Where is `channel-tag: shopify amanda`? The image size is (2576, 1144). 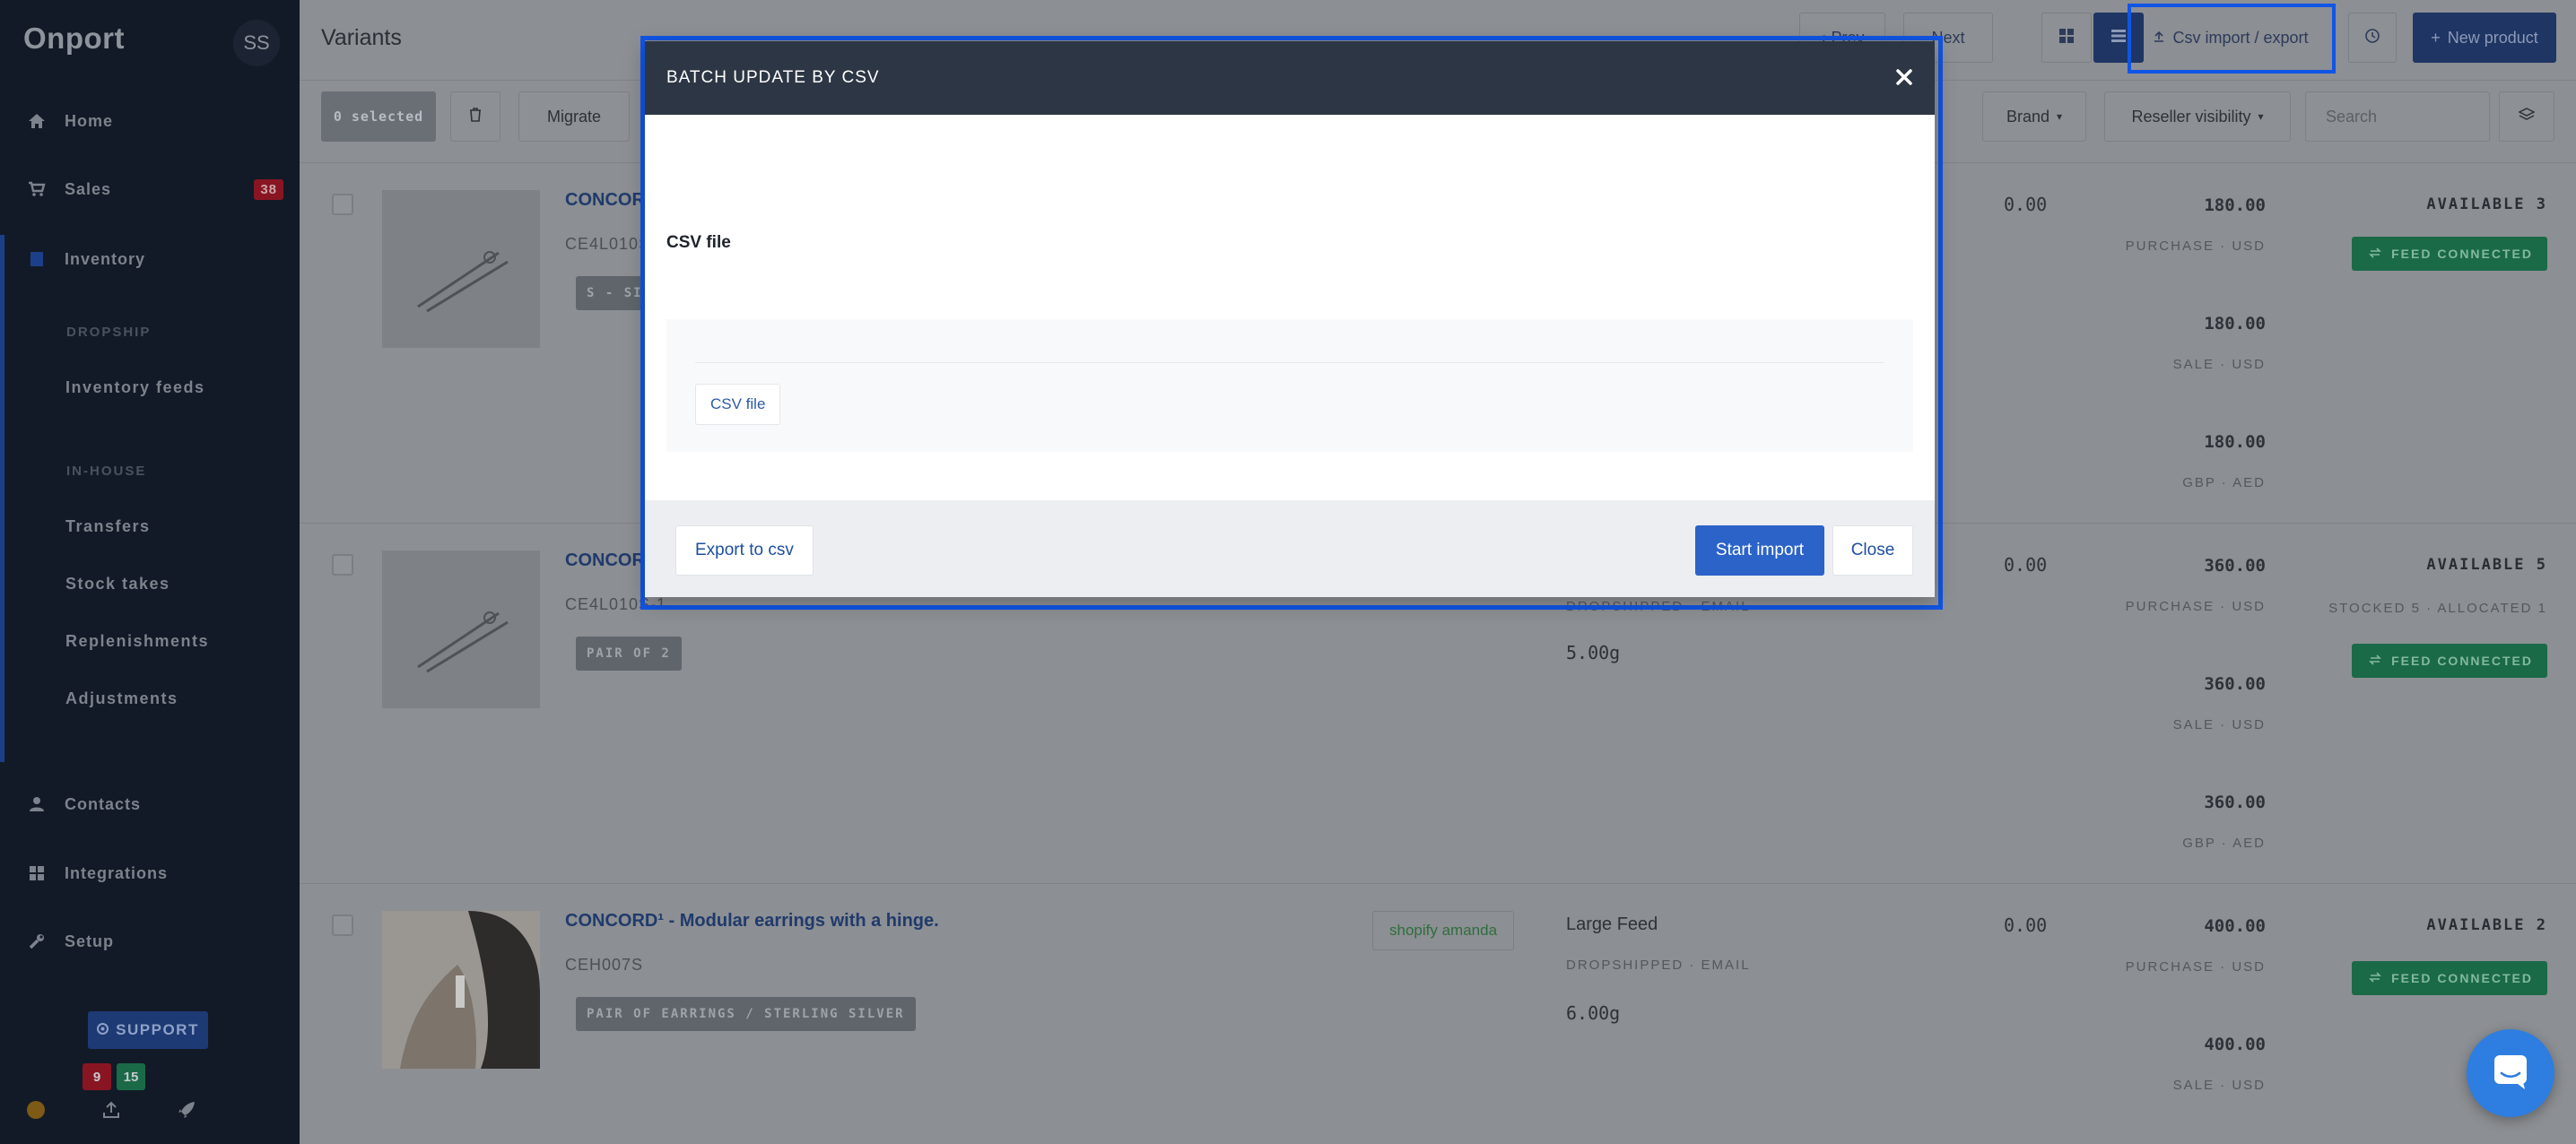 channel-tag: shopify amanda is located at coordinates (1443, 931).